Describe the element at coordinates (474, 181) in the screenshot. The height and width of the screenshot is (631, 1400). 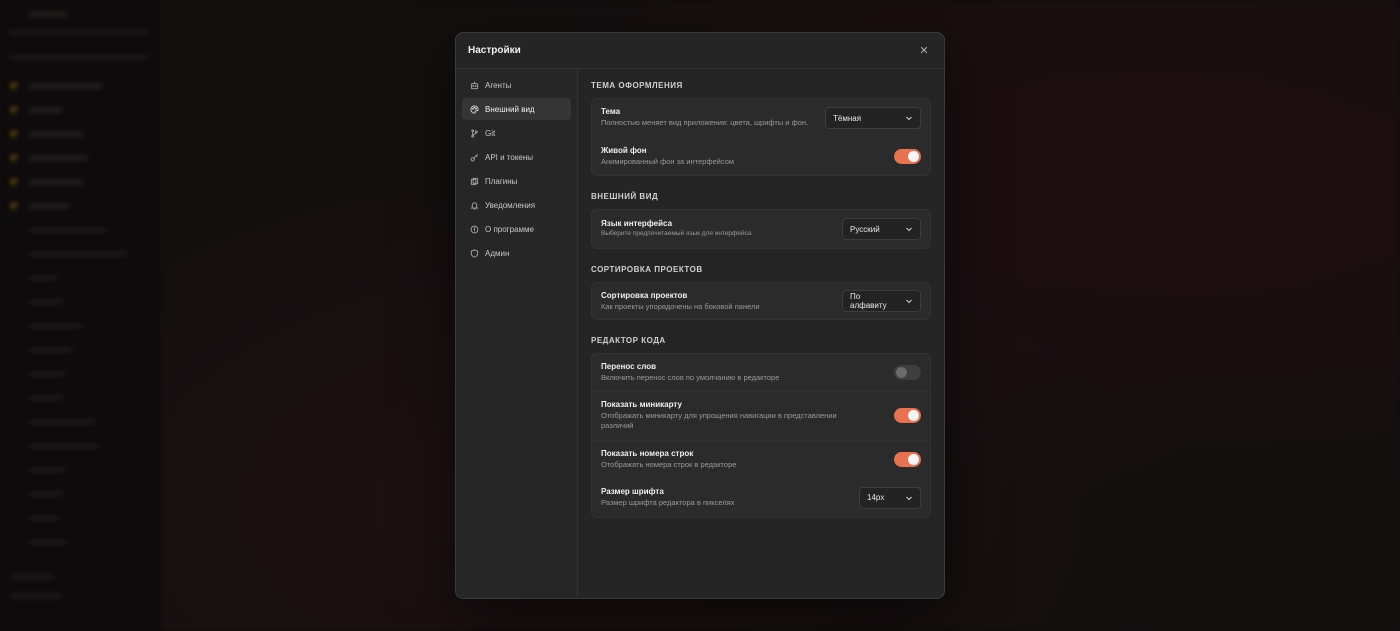
I see `puzzle-icon` at that location.